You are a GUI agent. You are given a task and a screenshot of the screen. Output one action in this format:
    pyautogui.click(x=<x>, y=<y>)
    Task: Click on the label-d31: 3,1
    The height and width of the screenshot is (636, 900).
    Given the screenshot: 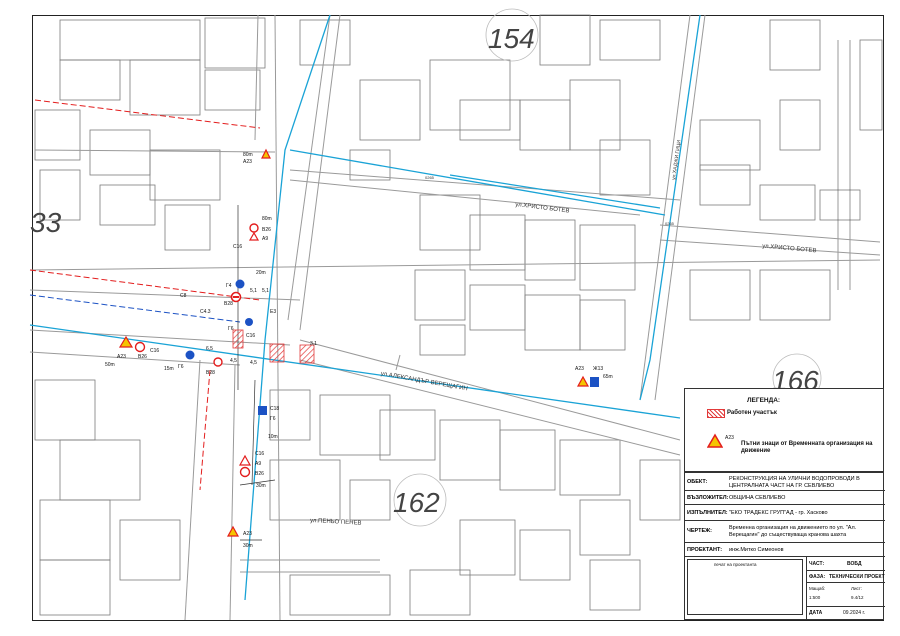 What is the action you would take?
    pyautogui.click(x=313, y=344)
    